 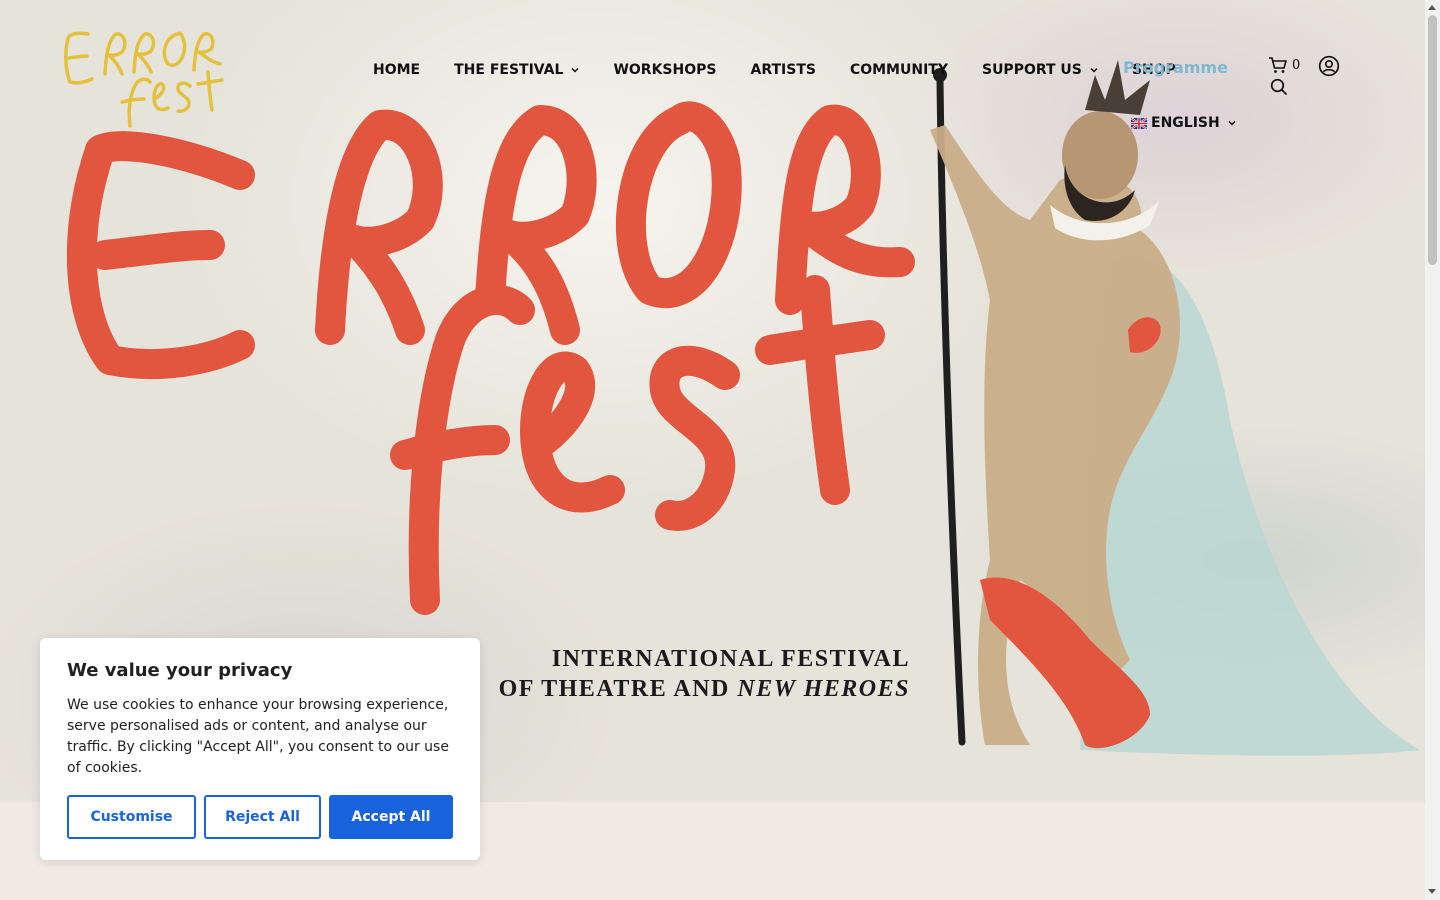 I want to click on nav-item-the-festival: THE FESTIVAL, so click(x=516, y=70).